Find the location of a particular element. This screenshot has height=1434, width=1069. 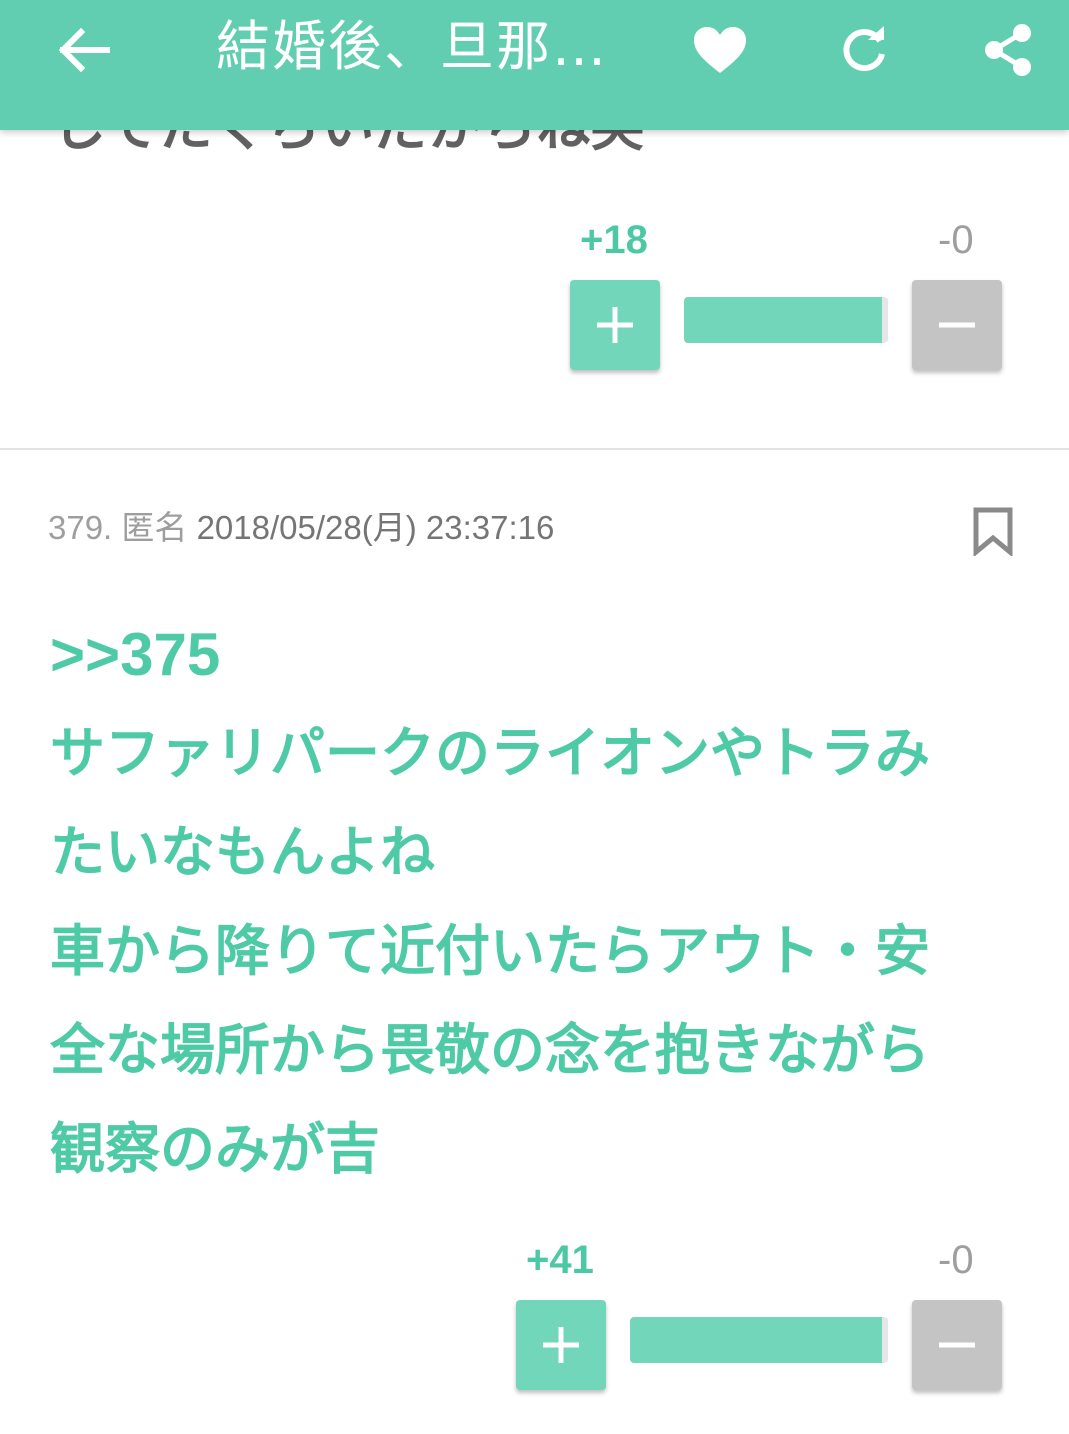

bookmark-icon is located at coordinates (993, 532).